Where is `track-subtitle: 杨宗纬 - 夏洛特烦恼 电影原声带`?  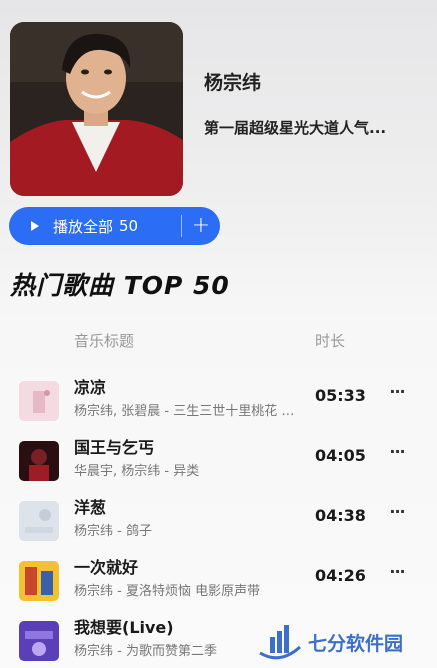 track-subtitle: 杨宗纬 - 夏洛特烦恼 电影原声带 is located at coordinates (167, 591).